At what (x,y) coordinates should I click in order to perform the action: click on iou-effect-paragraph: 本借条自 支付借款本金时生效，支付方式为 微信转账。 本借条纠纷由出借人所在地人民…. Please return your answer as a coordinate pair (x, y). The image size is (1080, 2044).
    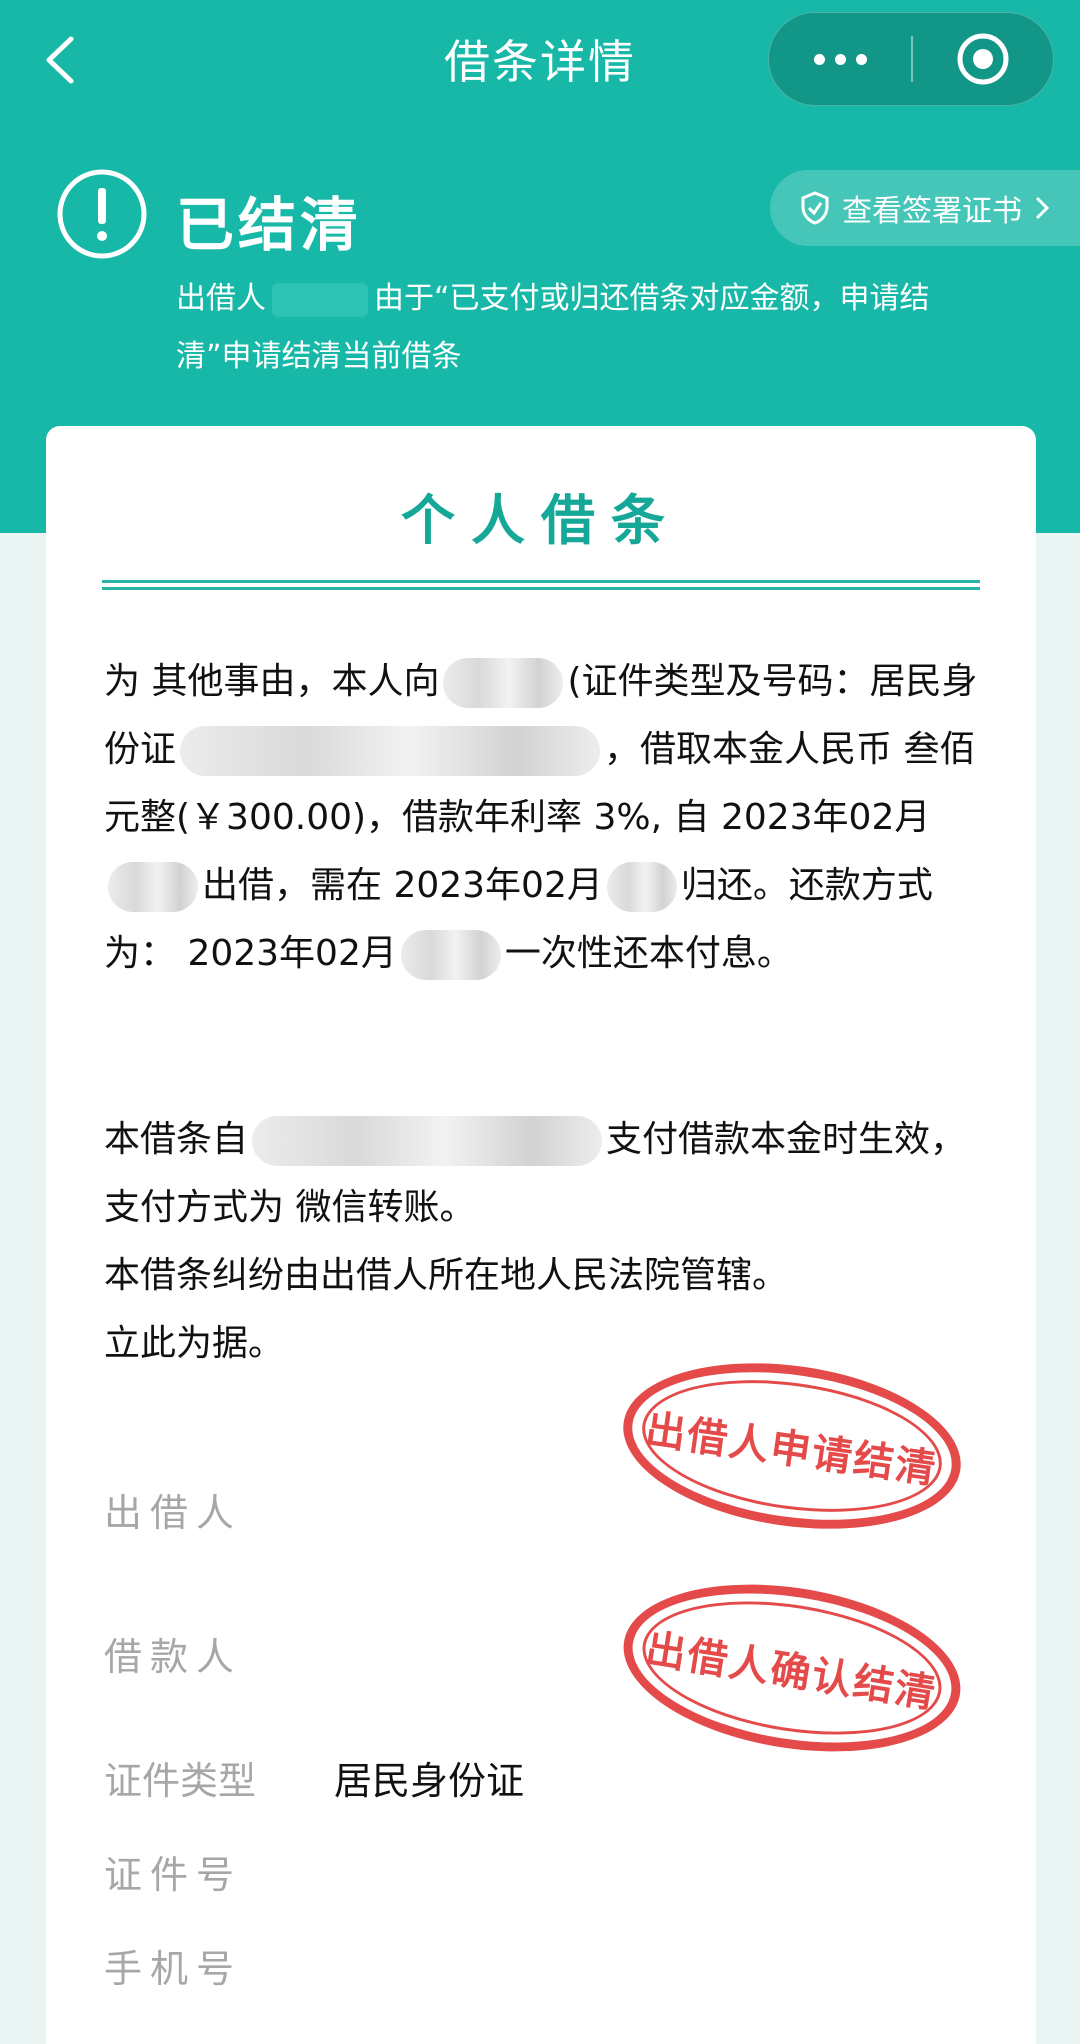
    Looking at the image, I should click on (544, 1242).